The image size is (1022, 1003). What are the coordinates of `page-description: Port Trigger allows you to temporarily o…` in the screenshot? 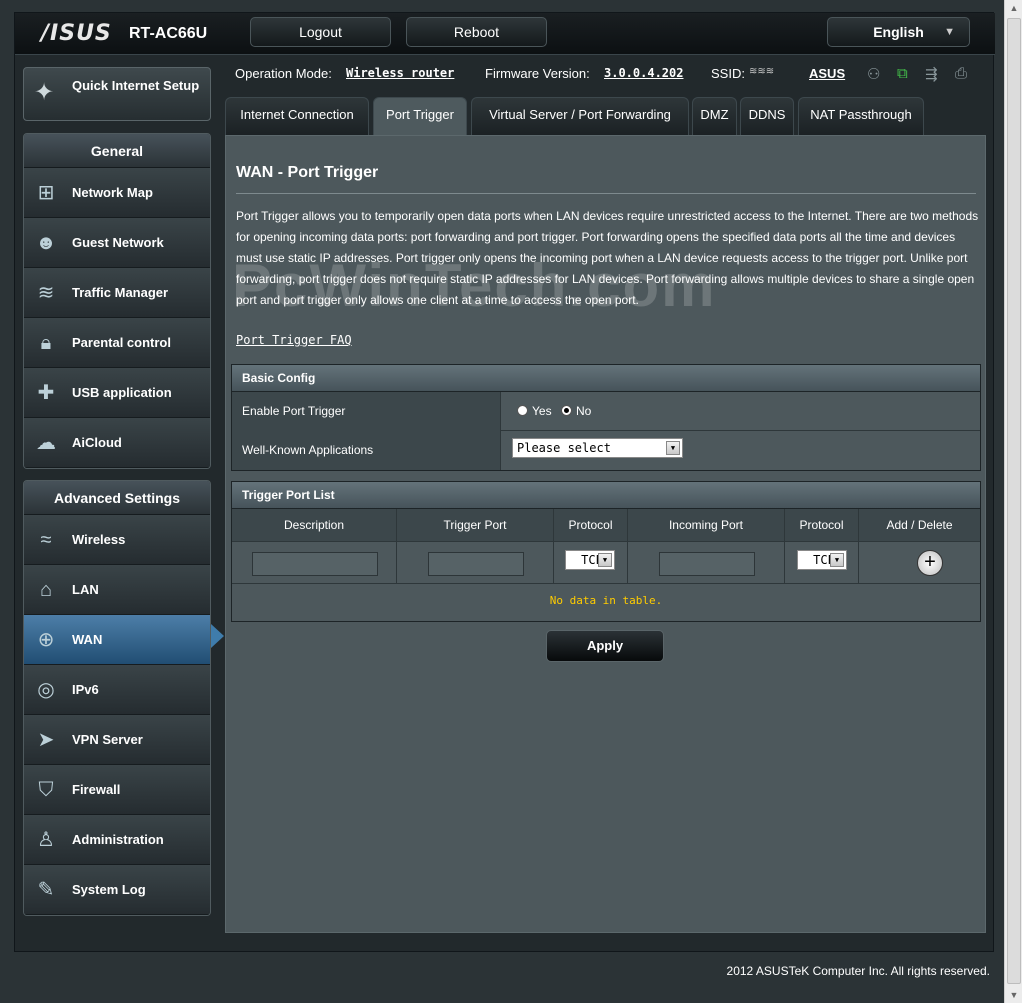 It's located at (607, 258).